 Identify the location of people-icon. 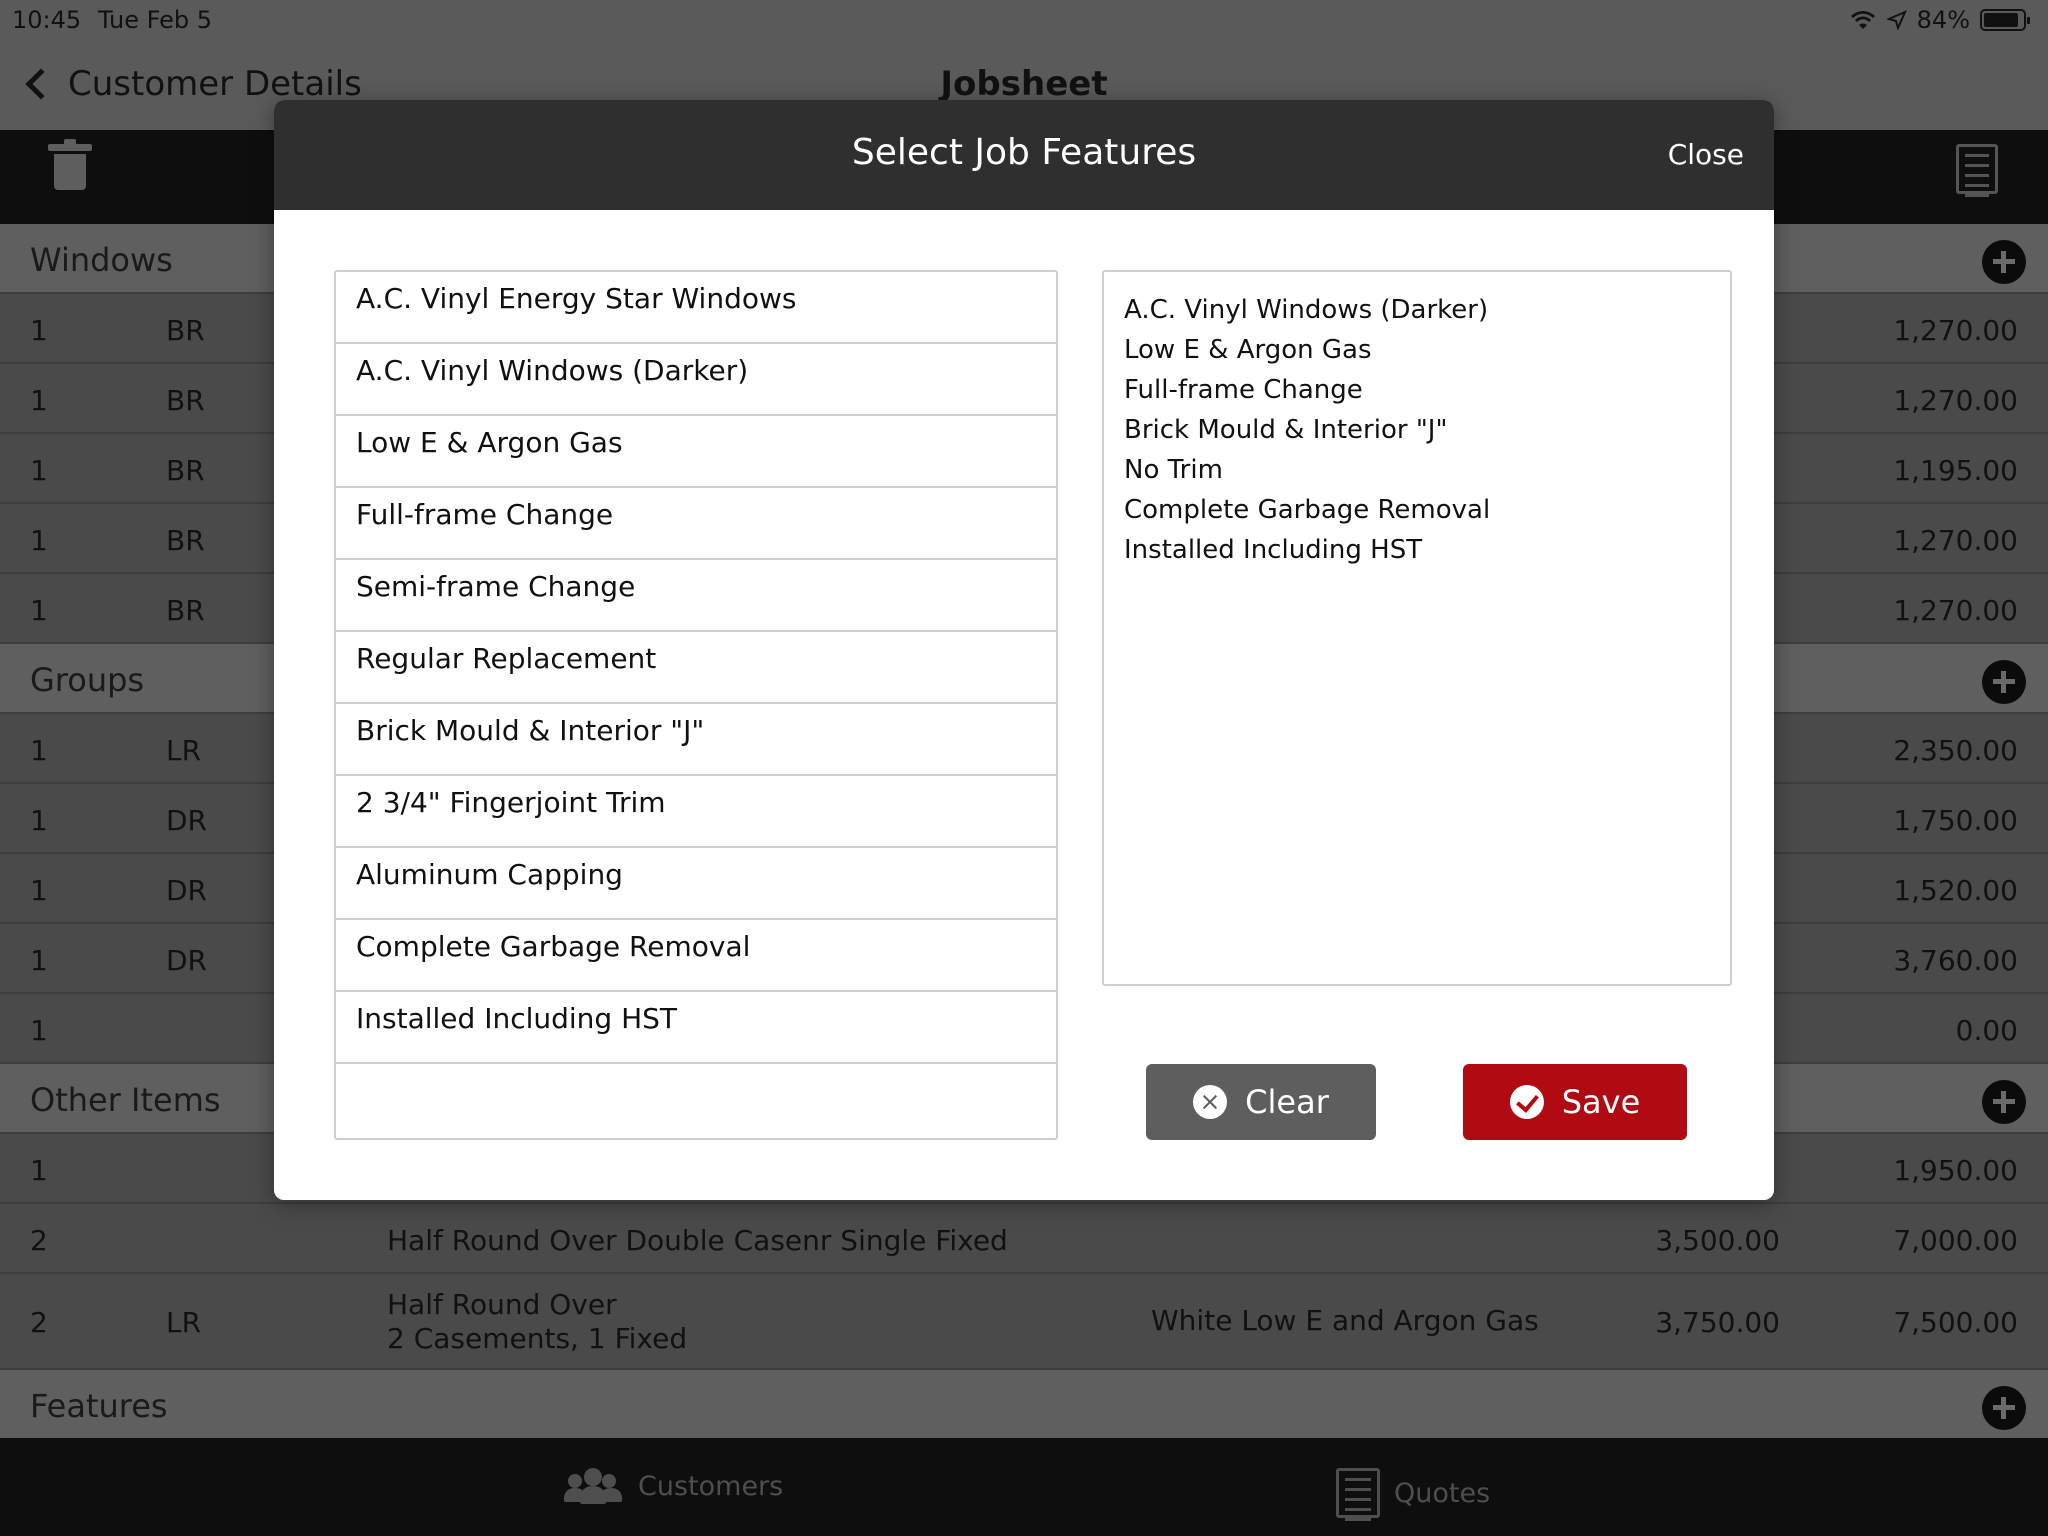
(594, 1486).